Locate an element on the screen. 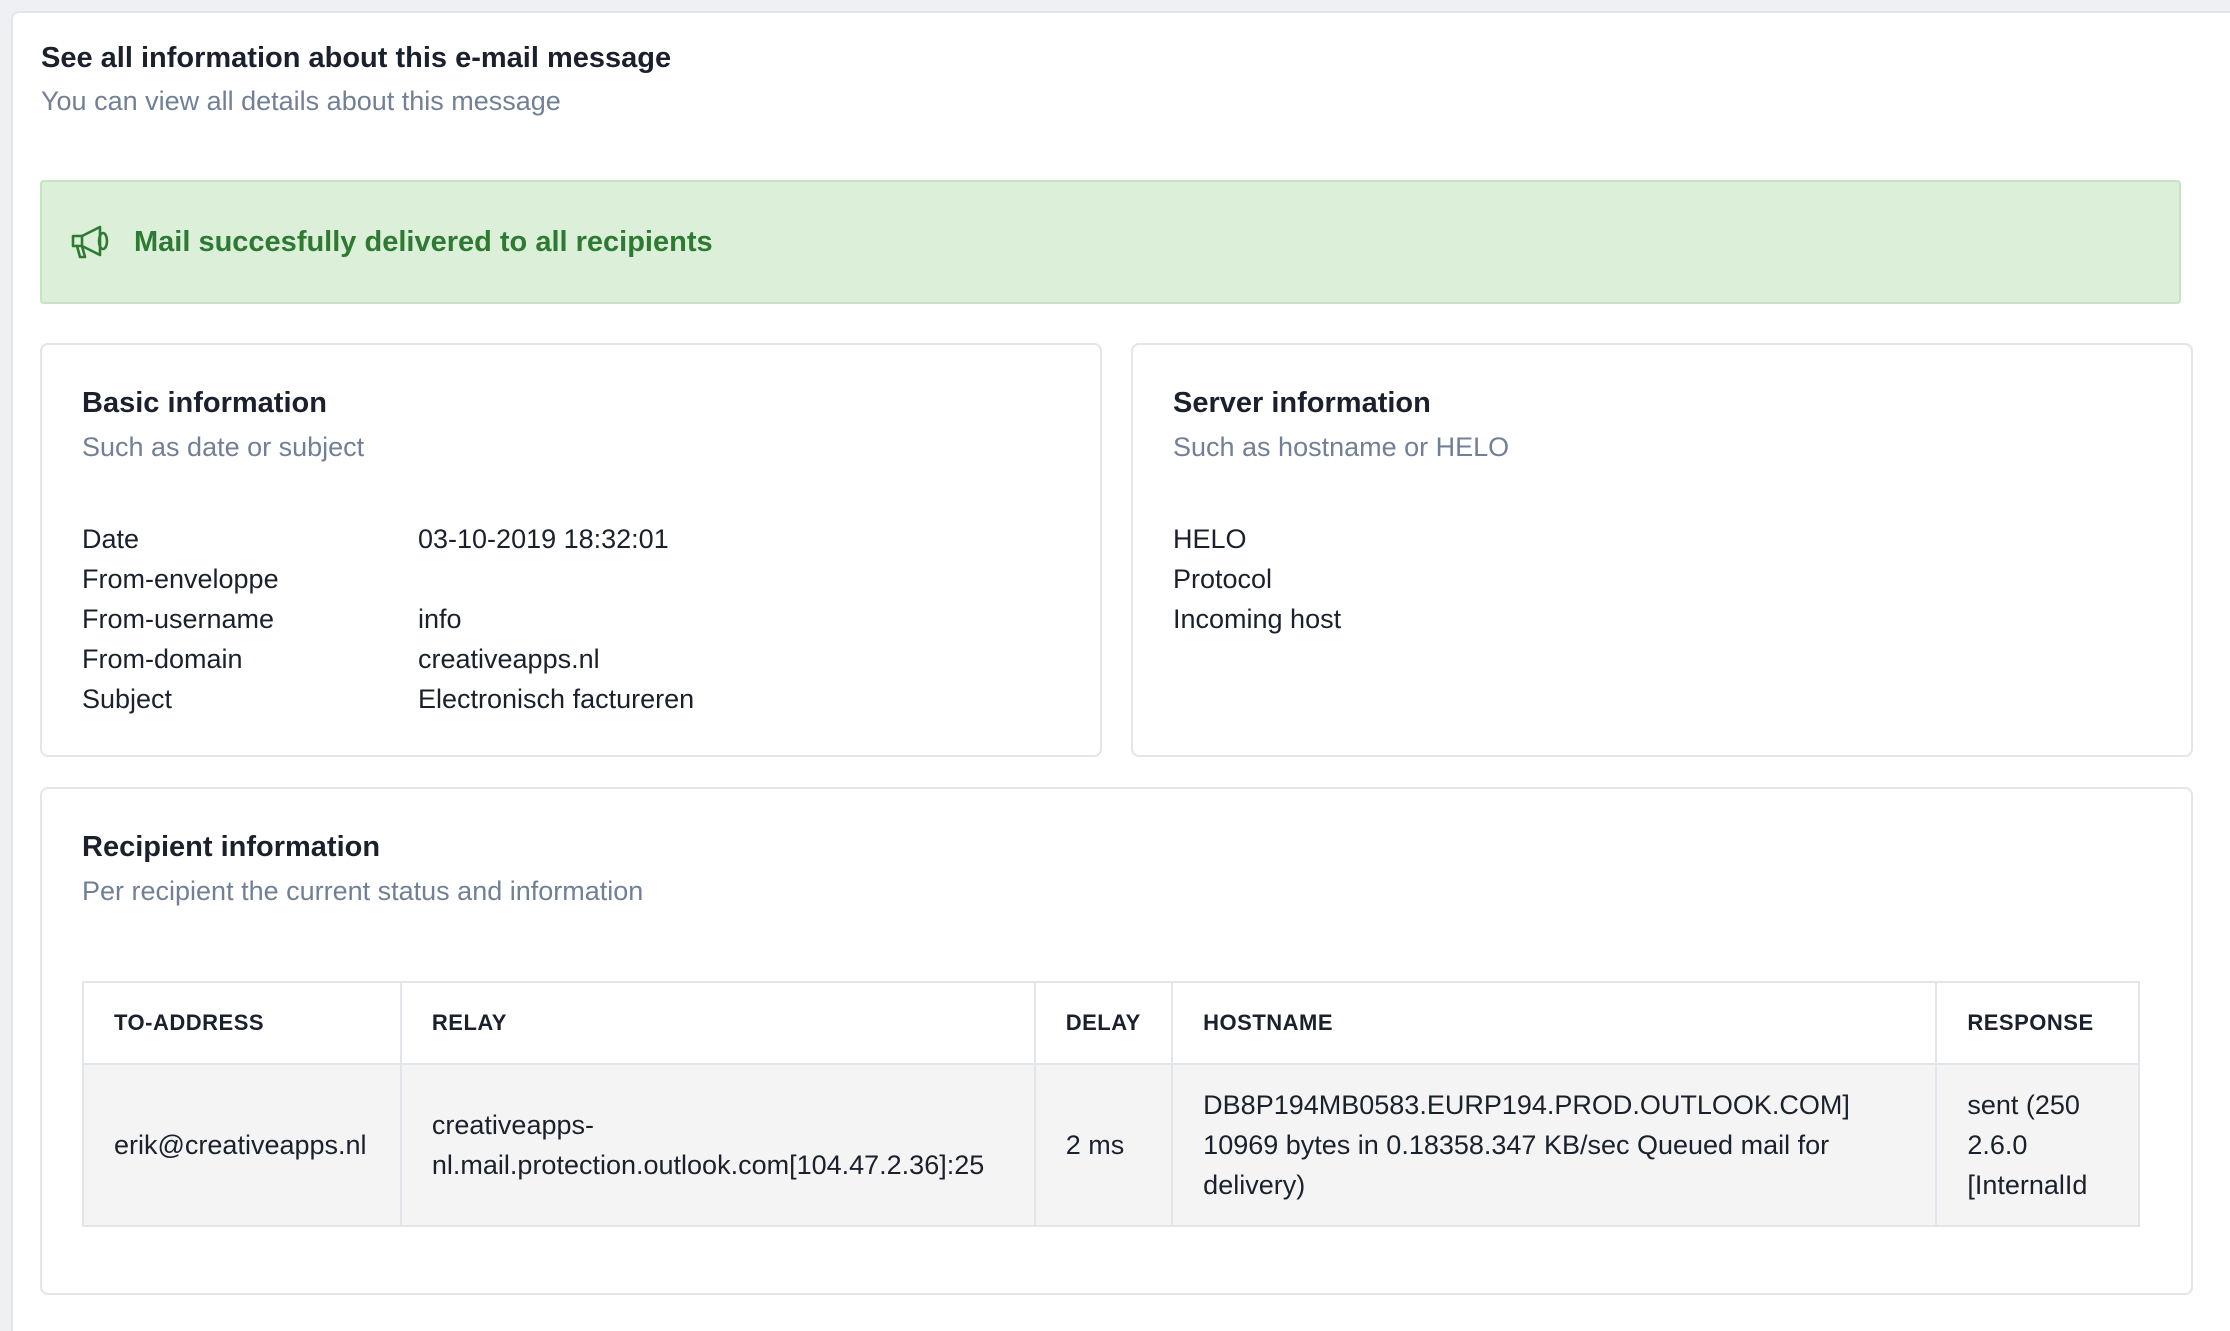 The height and width of the screenshot is (1331, 2230). server-info-key: HELO is located at coordinates (1210, 539).